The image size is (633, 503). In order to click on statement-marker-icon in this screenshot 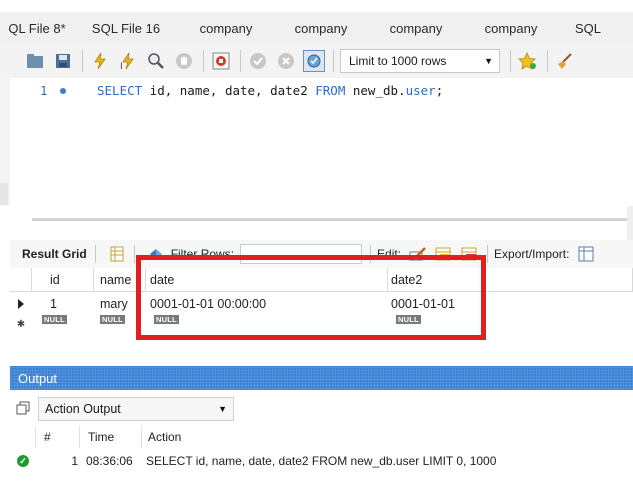, I will do `click(63, 91)`.